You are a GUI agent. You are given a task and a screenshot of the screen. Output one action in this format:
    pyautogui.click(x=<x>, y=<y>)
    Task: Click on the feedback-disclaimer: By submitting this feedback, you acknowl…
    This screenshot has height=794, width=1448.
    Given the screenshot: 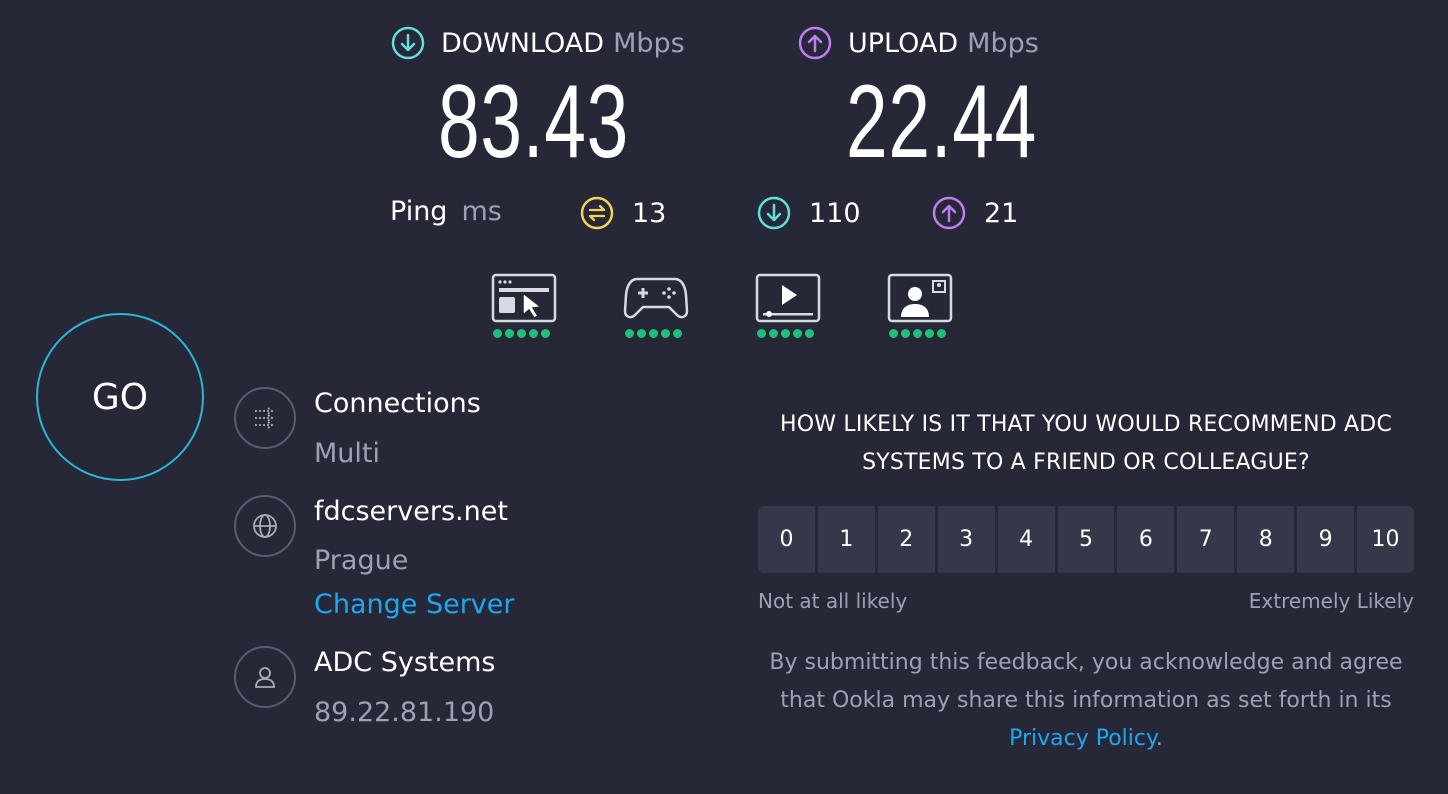 What is the action you would take?
    pyautogui.click(x=1086, y=701)
    